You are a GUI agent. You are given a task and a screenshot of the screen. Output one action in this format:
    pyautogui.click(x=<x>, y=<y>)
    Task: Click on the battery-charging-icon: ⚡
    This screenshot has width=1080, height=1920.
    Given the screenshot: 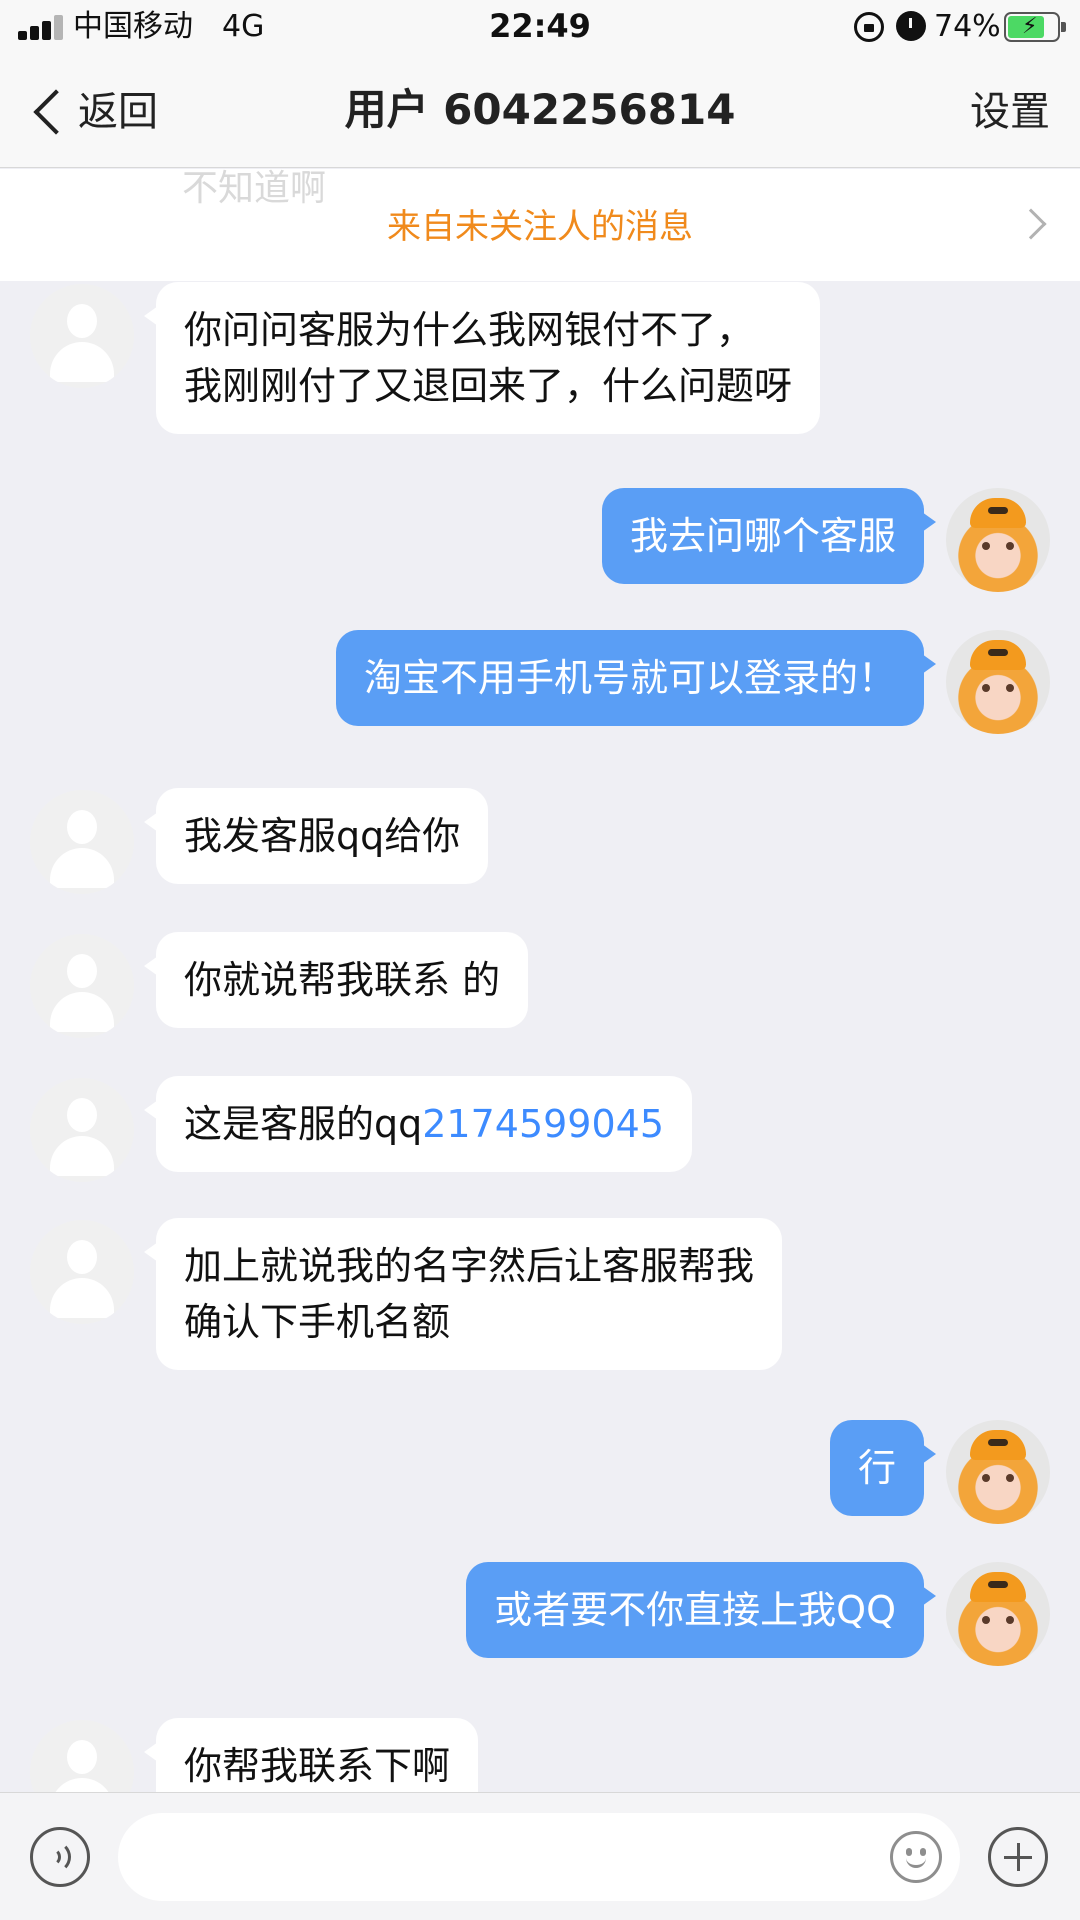 What is the action you would take?
    pyautogui.click(x=1035, y=27)
    